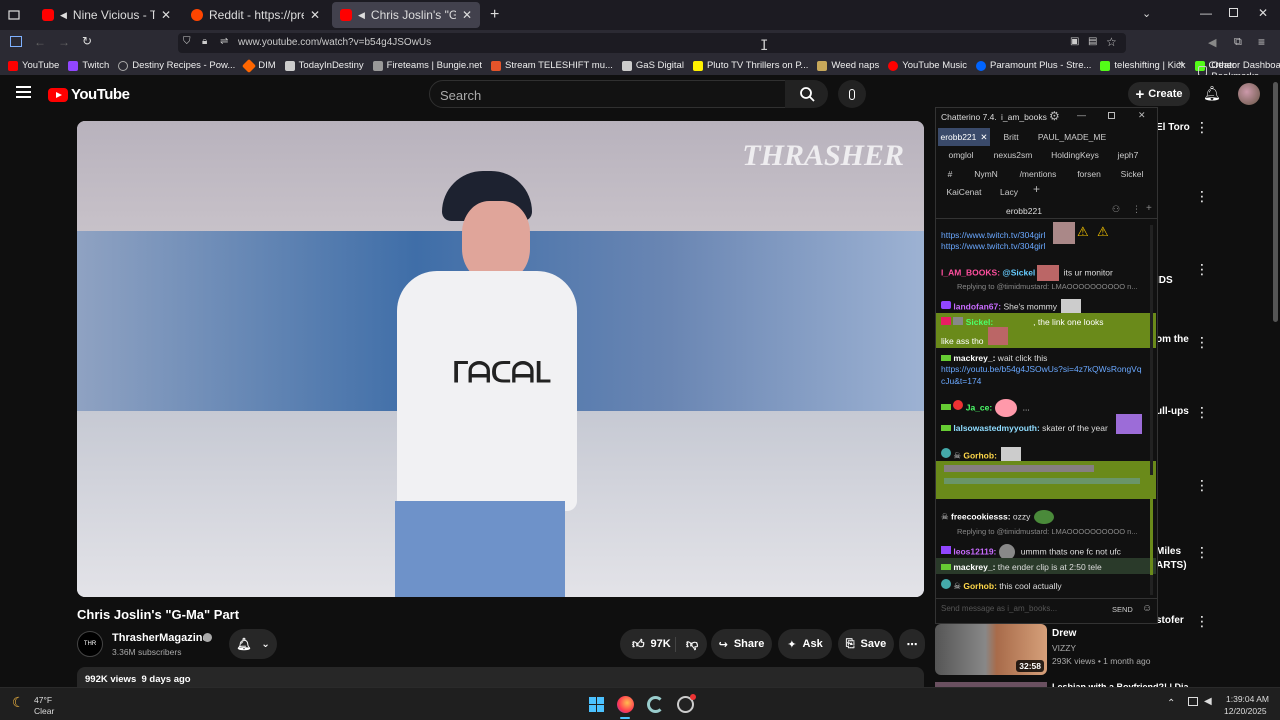  What do you see at coordinates (1178, 339) in the screenshot?
I see `rec-title-fragment: om the` at bounding box center [1178, 339].